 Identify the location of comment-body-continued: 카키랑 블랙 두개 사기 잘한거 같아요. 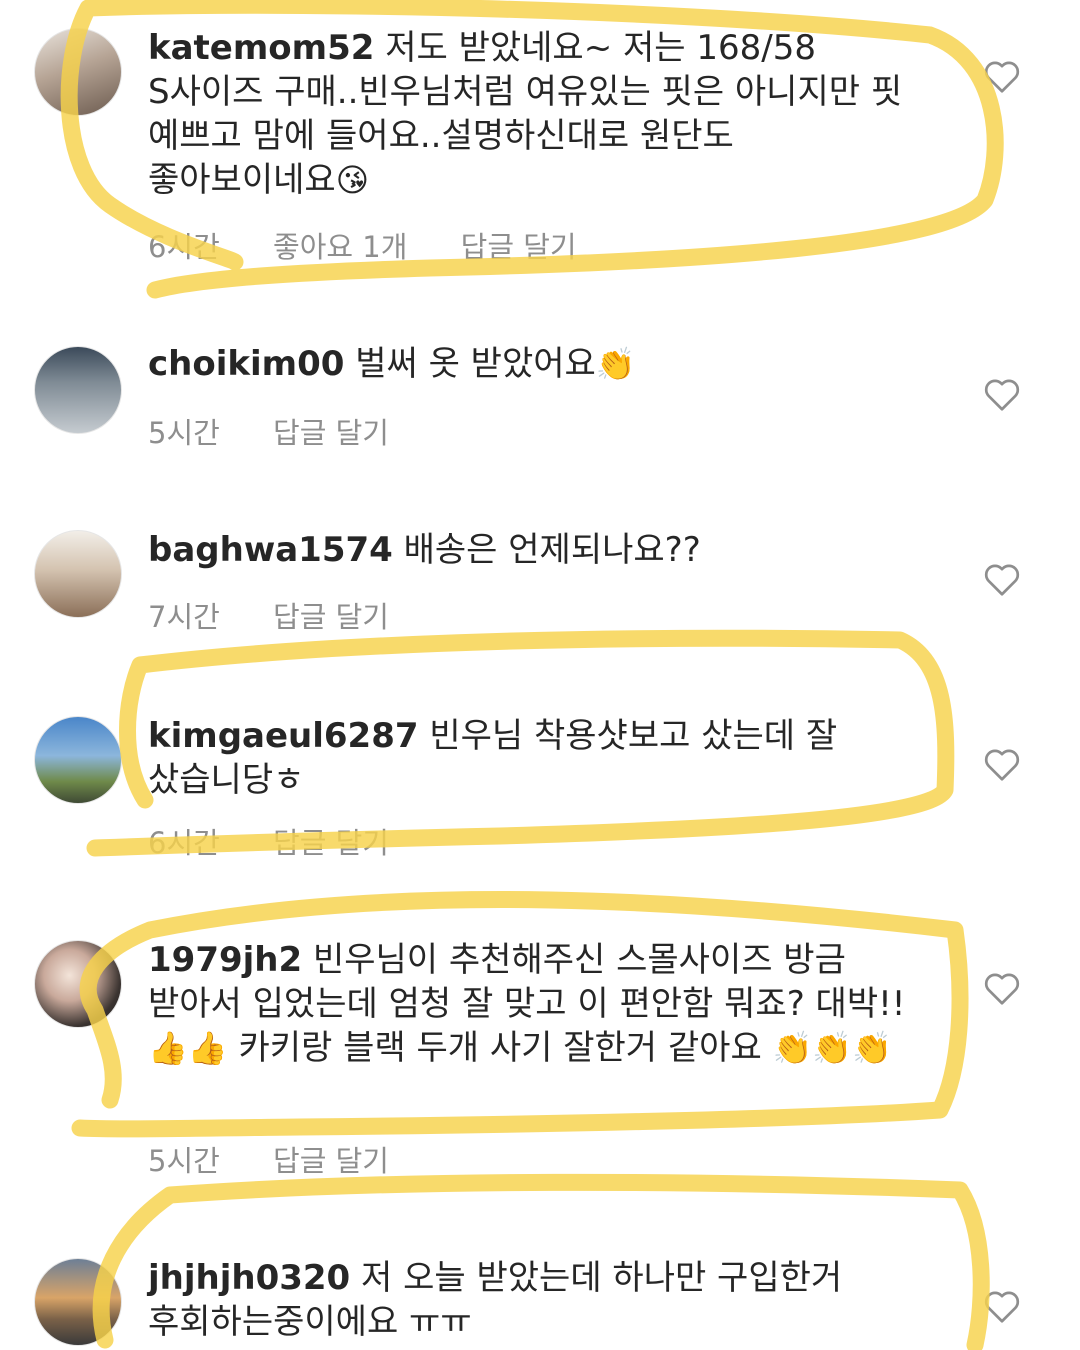
(500, 1048).